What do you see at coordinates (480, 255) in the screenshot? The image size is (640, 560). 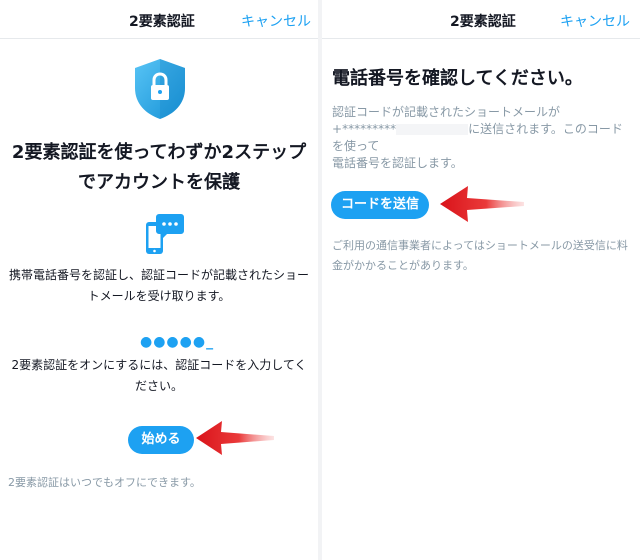 I see `carrier-note: ご利用の通信事業者によってはショートメールの送受信に料金がかかることがあります。` at bounding box center [480, 255].